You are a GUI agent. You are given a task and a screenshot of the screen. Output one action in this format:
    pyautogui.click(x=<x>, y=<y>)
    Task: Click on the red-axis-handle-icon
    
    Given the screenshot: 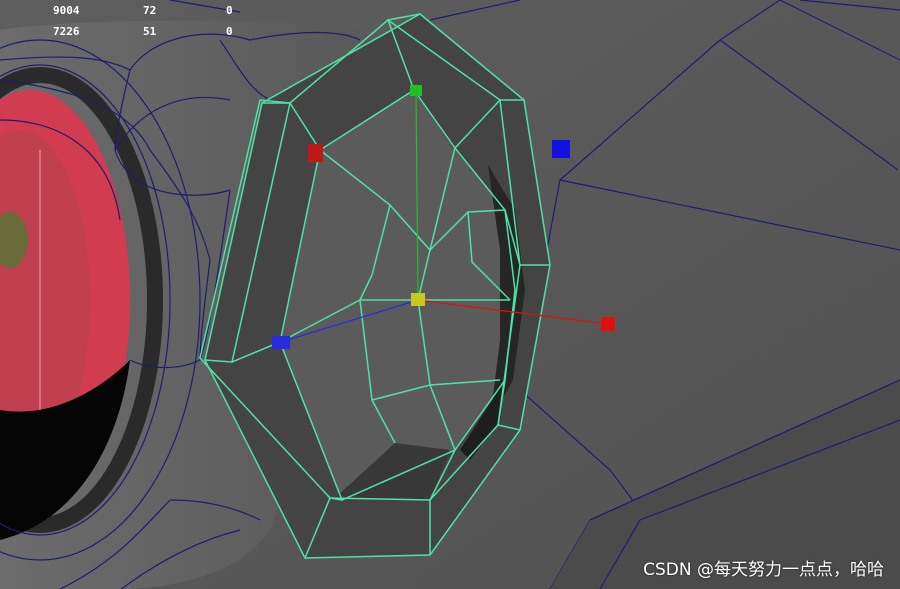 What is the action you would take?
    pyautogui.click(x=608, y=324)
    